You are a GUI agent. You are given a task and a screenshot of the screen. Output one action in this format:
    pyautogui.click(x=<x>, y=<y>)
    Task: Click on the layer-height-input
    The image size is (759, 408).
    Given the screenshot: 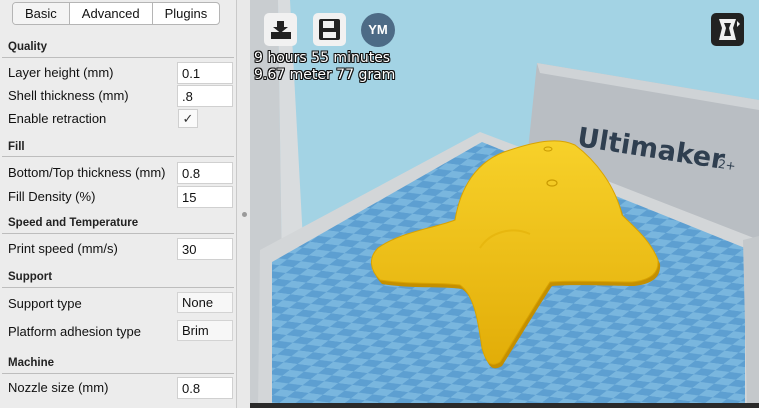 What is the action you would take?
    pyautogui.click(x=205, y=73)
    